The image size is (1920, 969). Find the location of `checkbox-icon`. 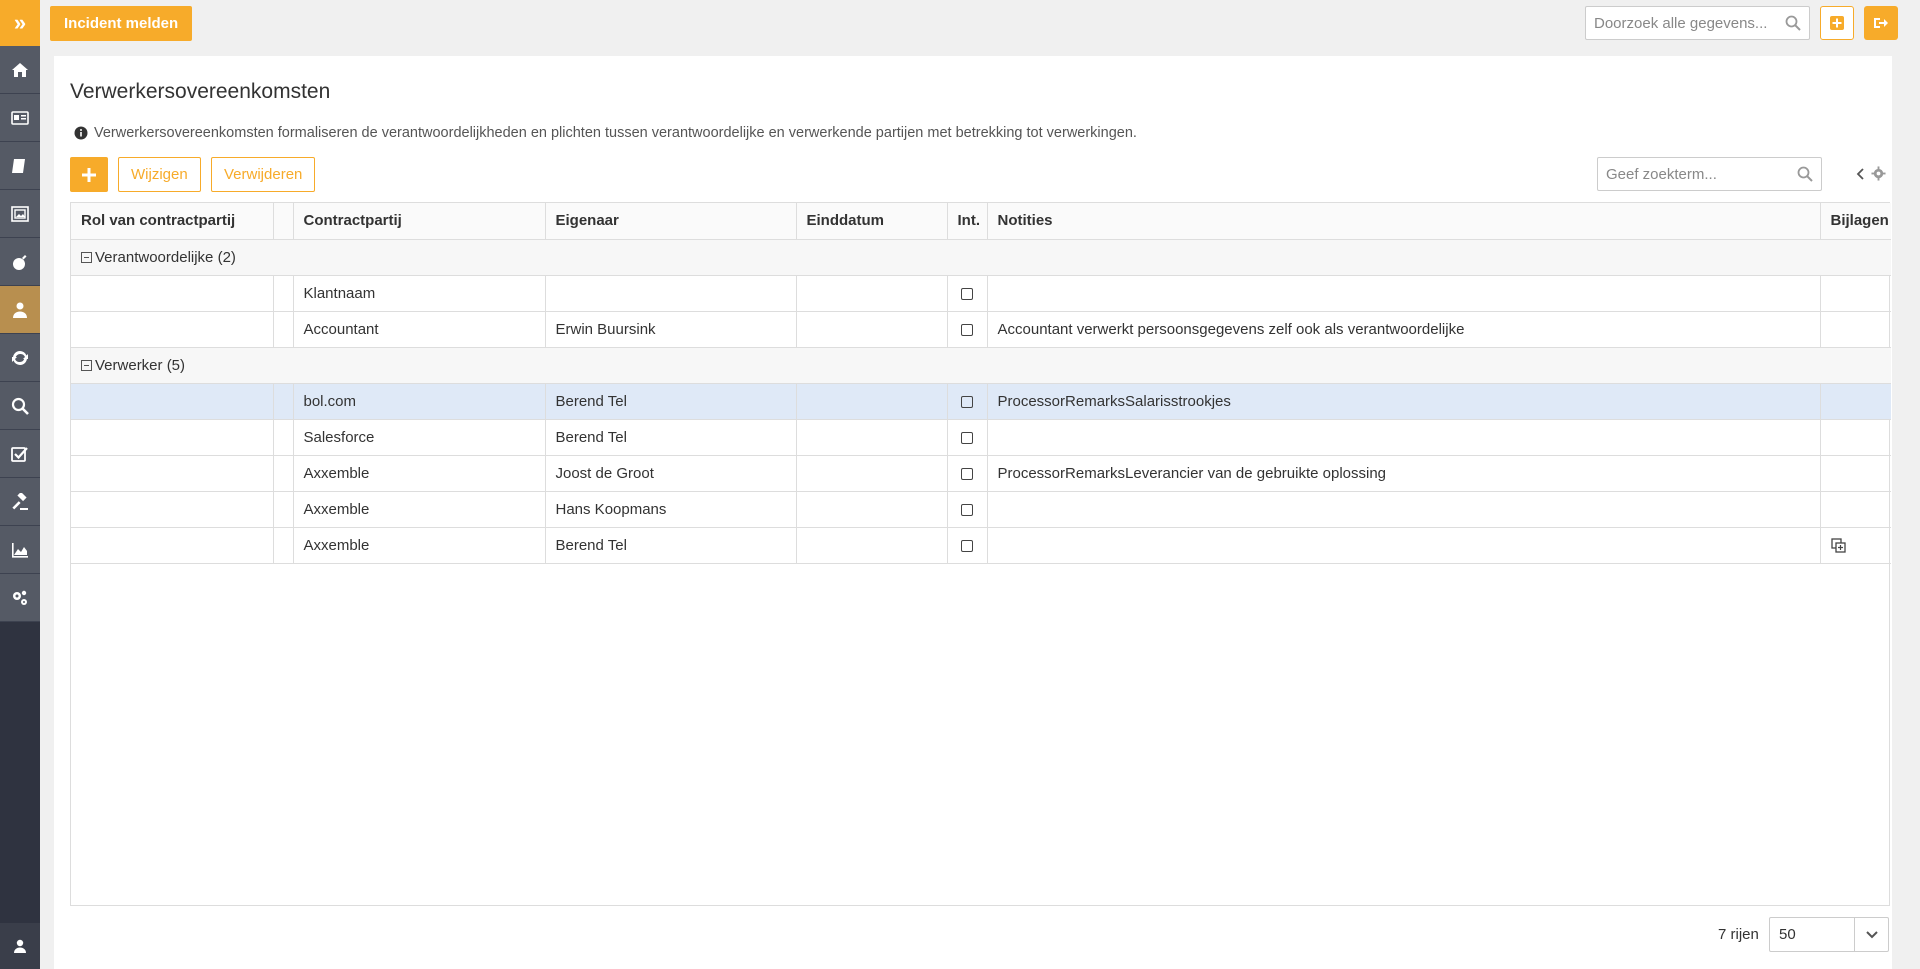

checkbox-icon is located at coordinates (19, 454).